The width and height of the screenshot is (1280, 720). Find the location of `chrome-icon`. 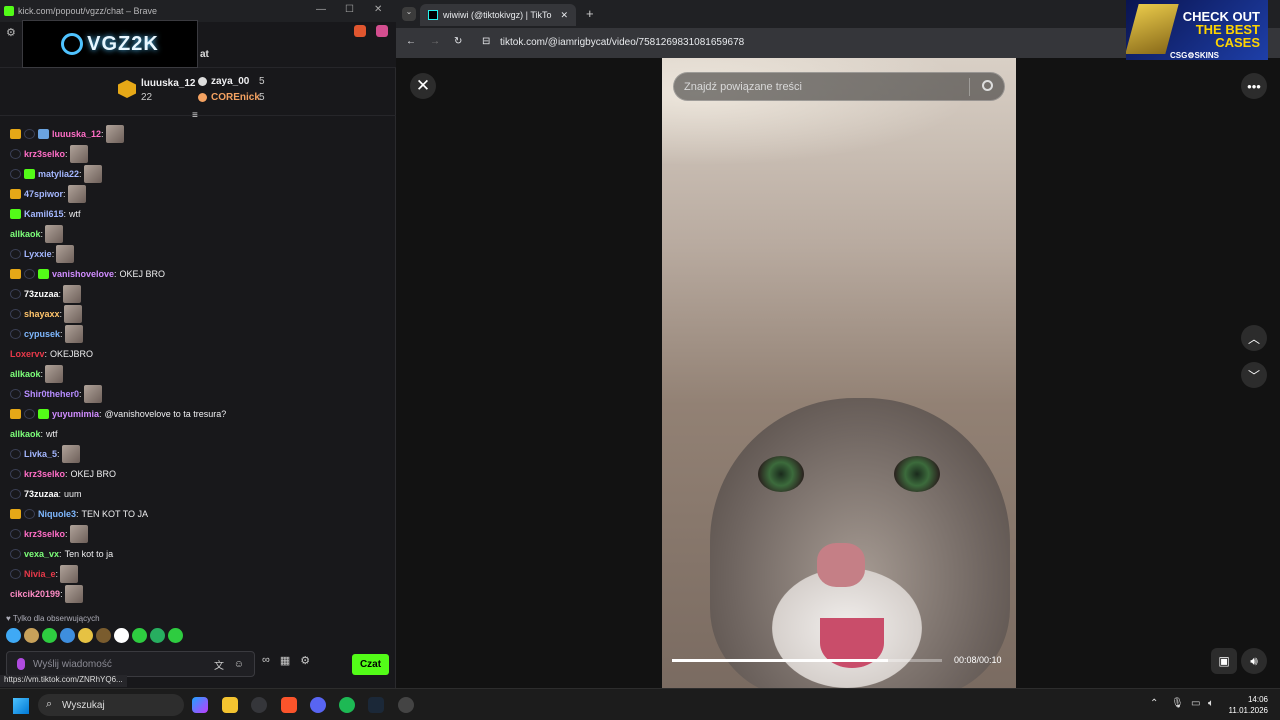

chrome-icon is located at coordinates (259, 705).